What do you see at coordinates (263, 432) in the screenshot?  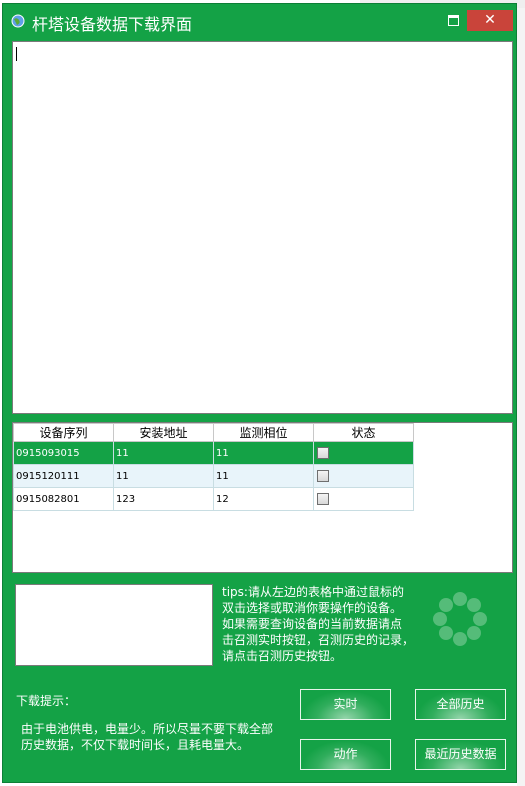 I see `column-header-phase: 监测相位` at bounding box center [263, 432].